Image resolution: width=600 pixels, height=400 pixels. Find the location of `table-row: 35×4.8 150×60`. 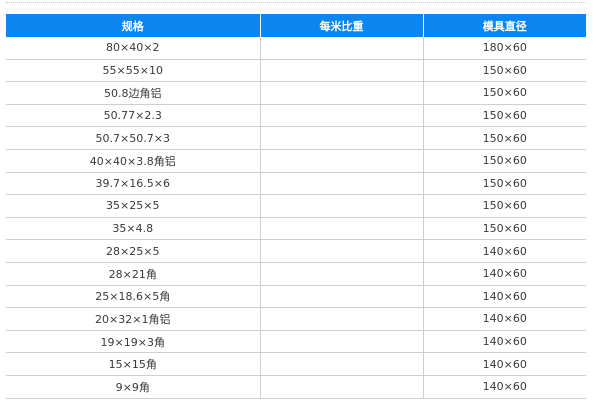

table-row: 35×4.8 150×60 is located at coordinates (296, 229).